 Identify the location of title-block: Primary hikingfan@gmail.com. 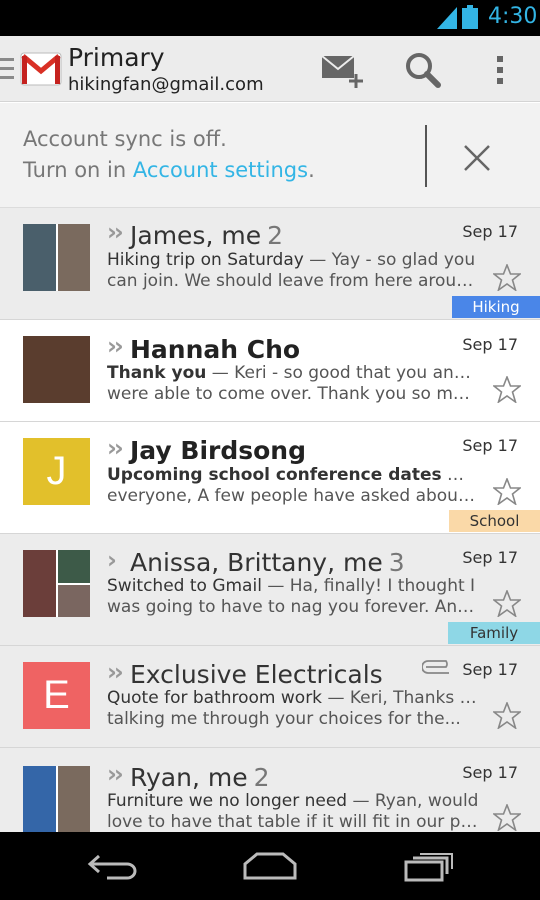
(166, 70).